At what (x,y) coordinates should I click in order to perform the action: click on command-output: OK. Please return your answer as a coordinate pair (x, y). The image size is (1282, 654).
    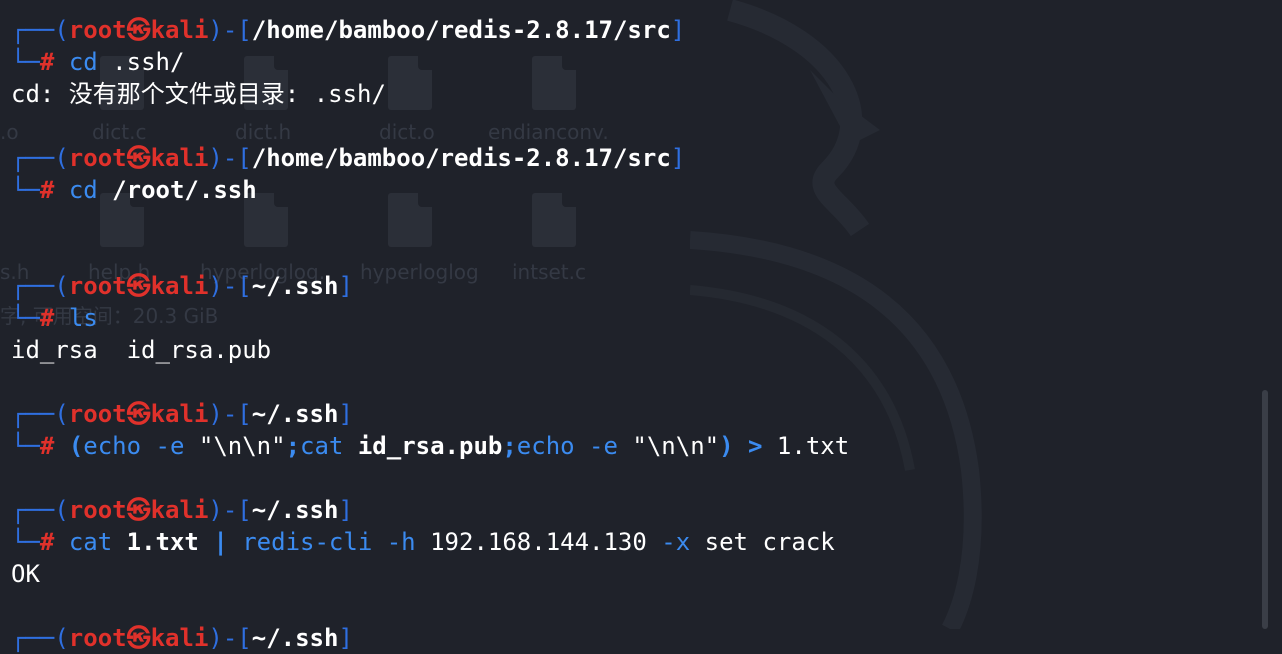
    Looking at the image, I should click on (25, 574).